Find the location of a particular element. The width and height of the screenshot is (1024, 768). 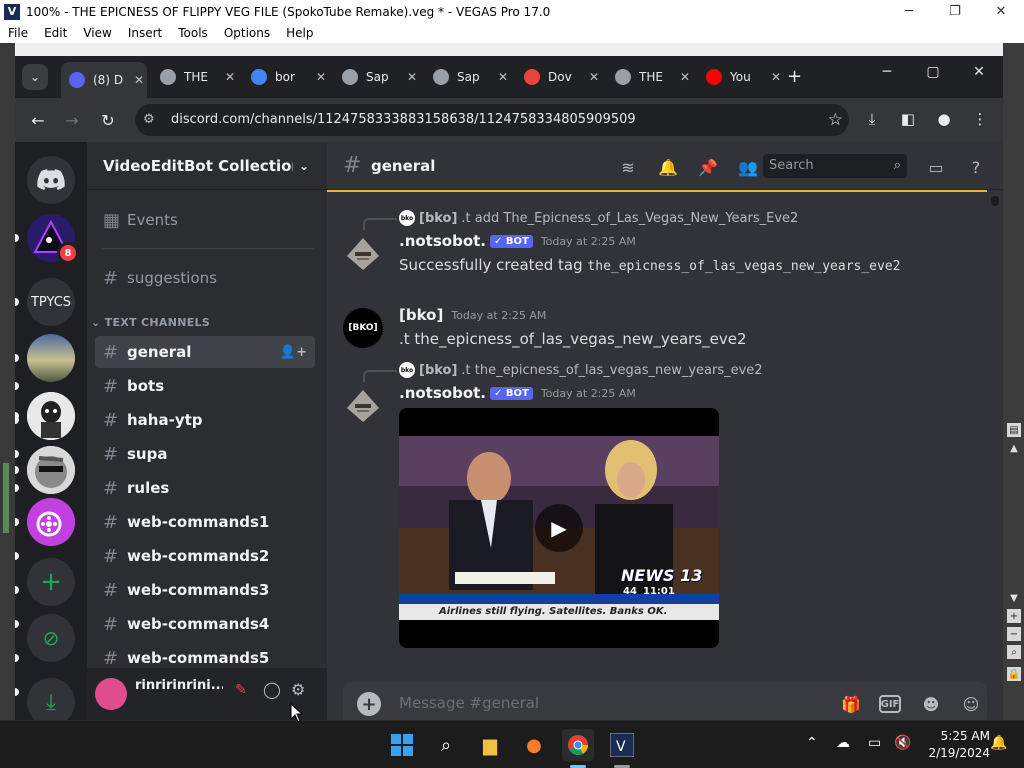

download-apps-icon: ⤓ is located at coordinates (51, 699).